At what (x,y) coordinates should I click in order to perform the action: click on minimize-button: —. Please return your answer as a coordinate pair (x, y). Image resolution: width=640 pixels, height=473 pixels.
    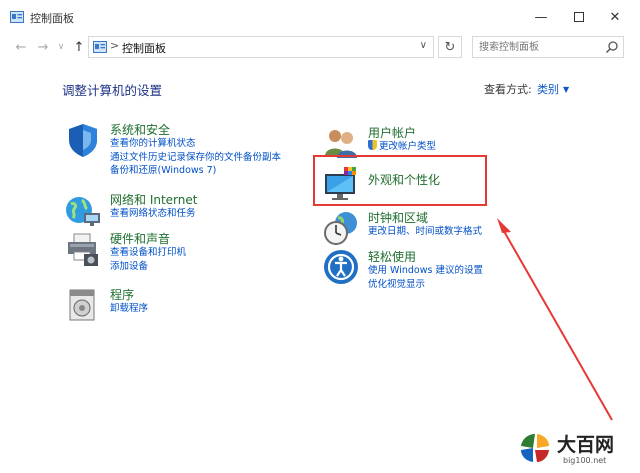
    Looking at the image, I should click on (541, 17).